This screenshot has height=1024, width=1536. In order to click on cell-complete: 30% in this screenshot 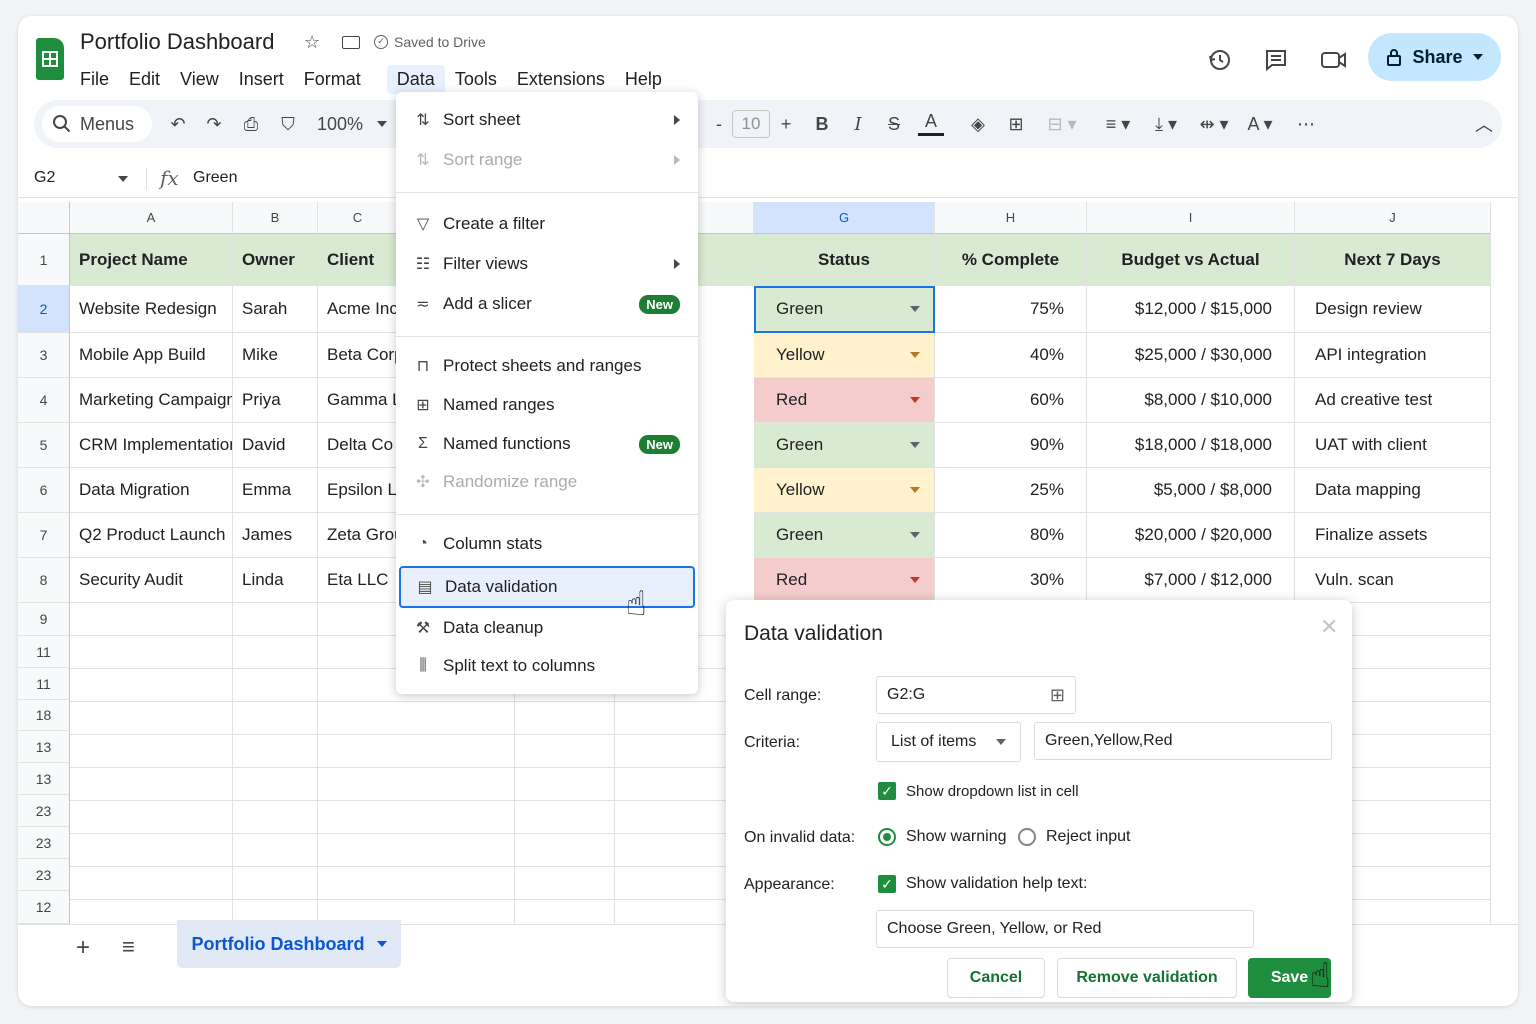, I will do `click(1011, 580)`.